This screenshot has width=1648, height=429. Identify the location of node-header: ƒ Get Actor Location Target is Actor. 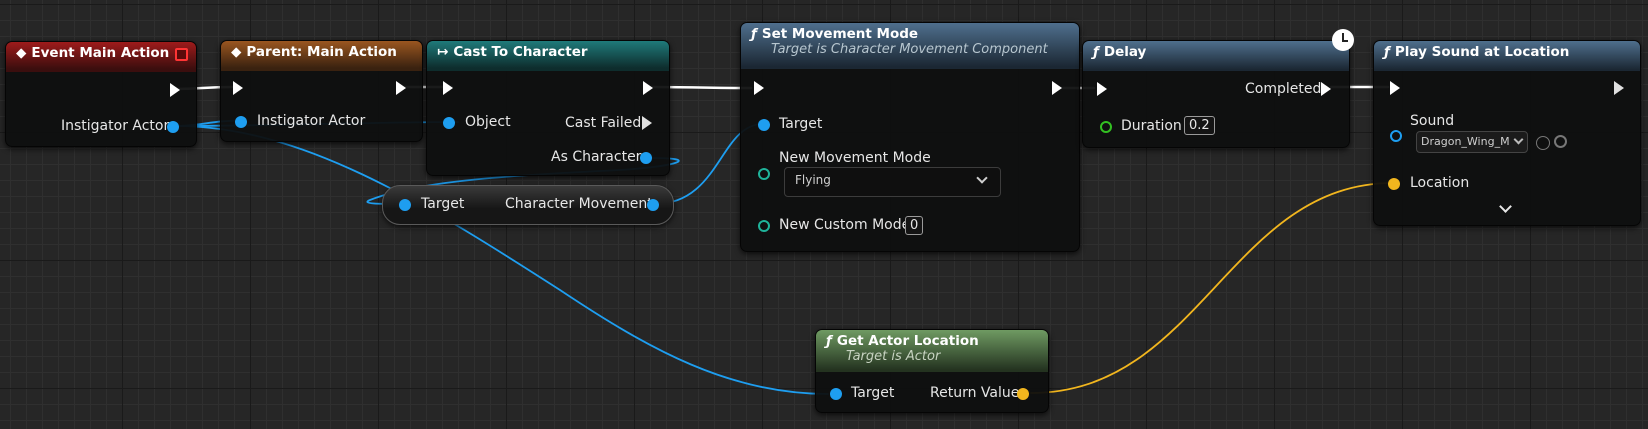
(932, 351).